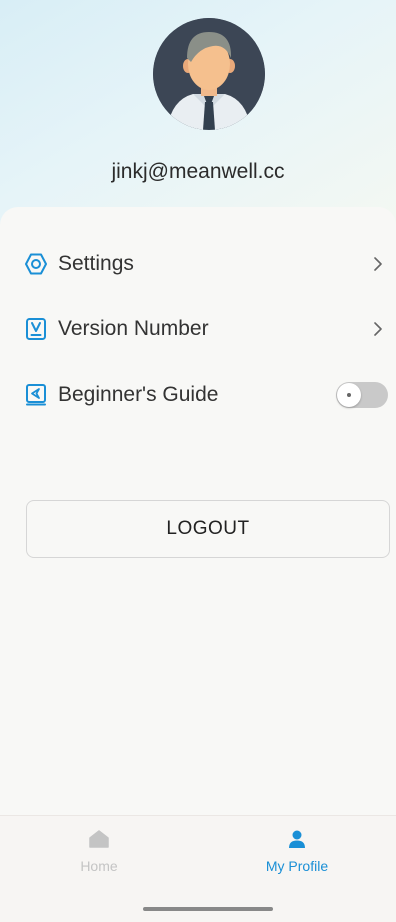 This screenshot has width=396, height=922. Describe the element at coordinates (99, 866) in the screenshot. I see `tab-label: Home` at that location.